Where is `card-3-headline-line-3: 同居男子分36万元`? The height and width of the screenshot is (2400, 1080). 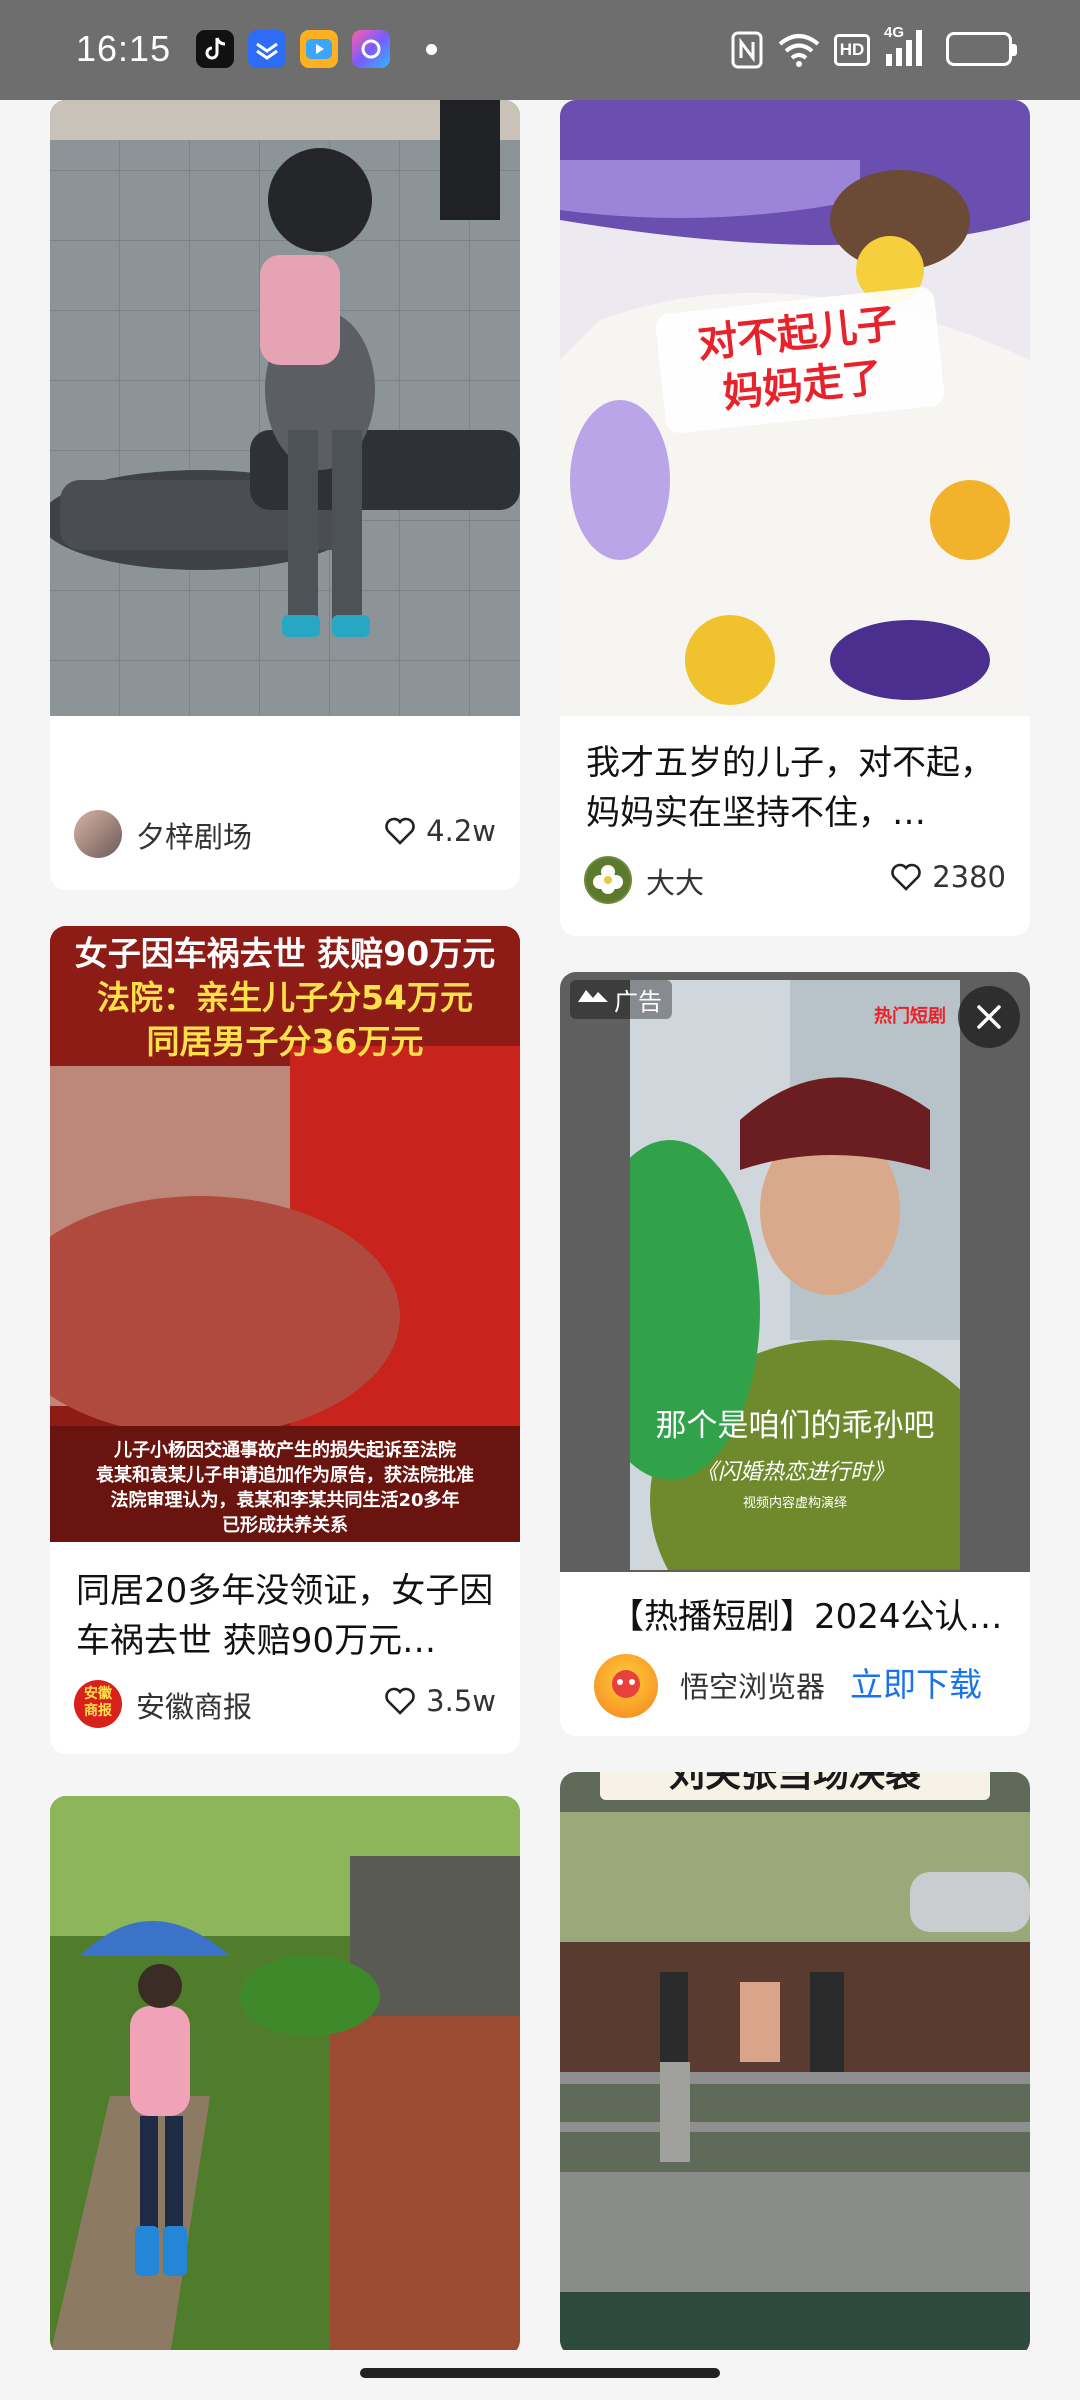 card-3-headline-line-3: 同居男子分36万元 is located at coordinates (285, 1041).